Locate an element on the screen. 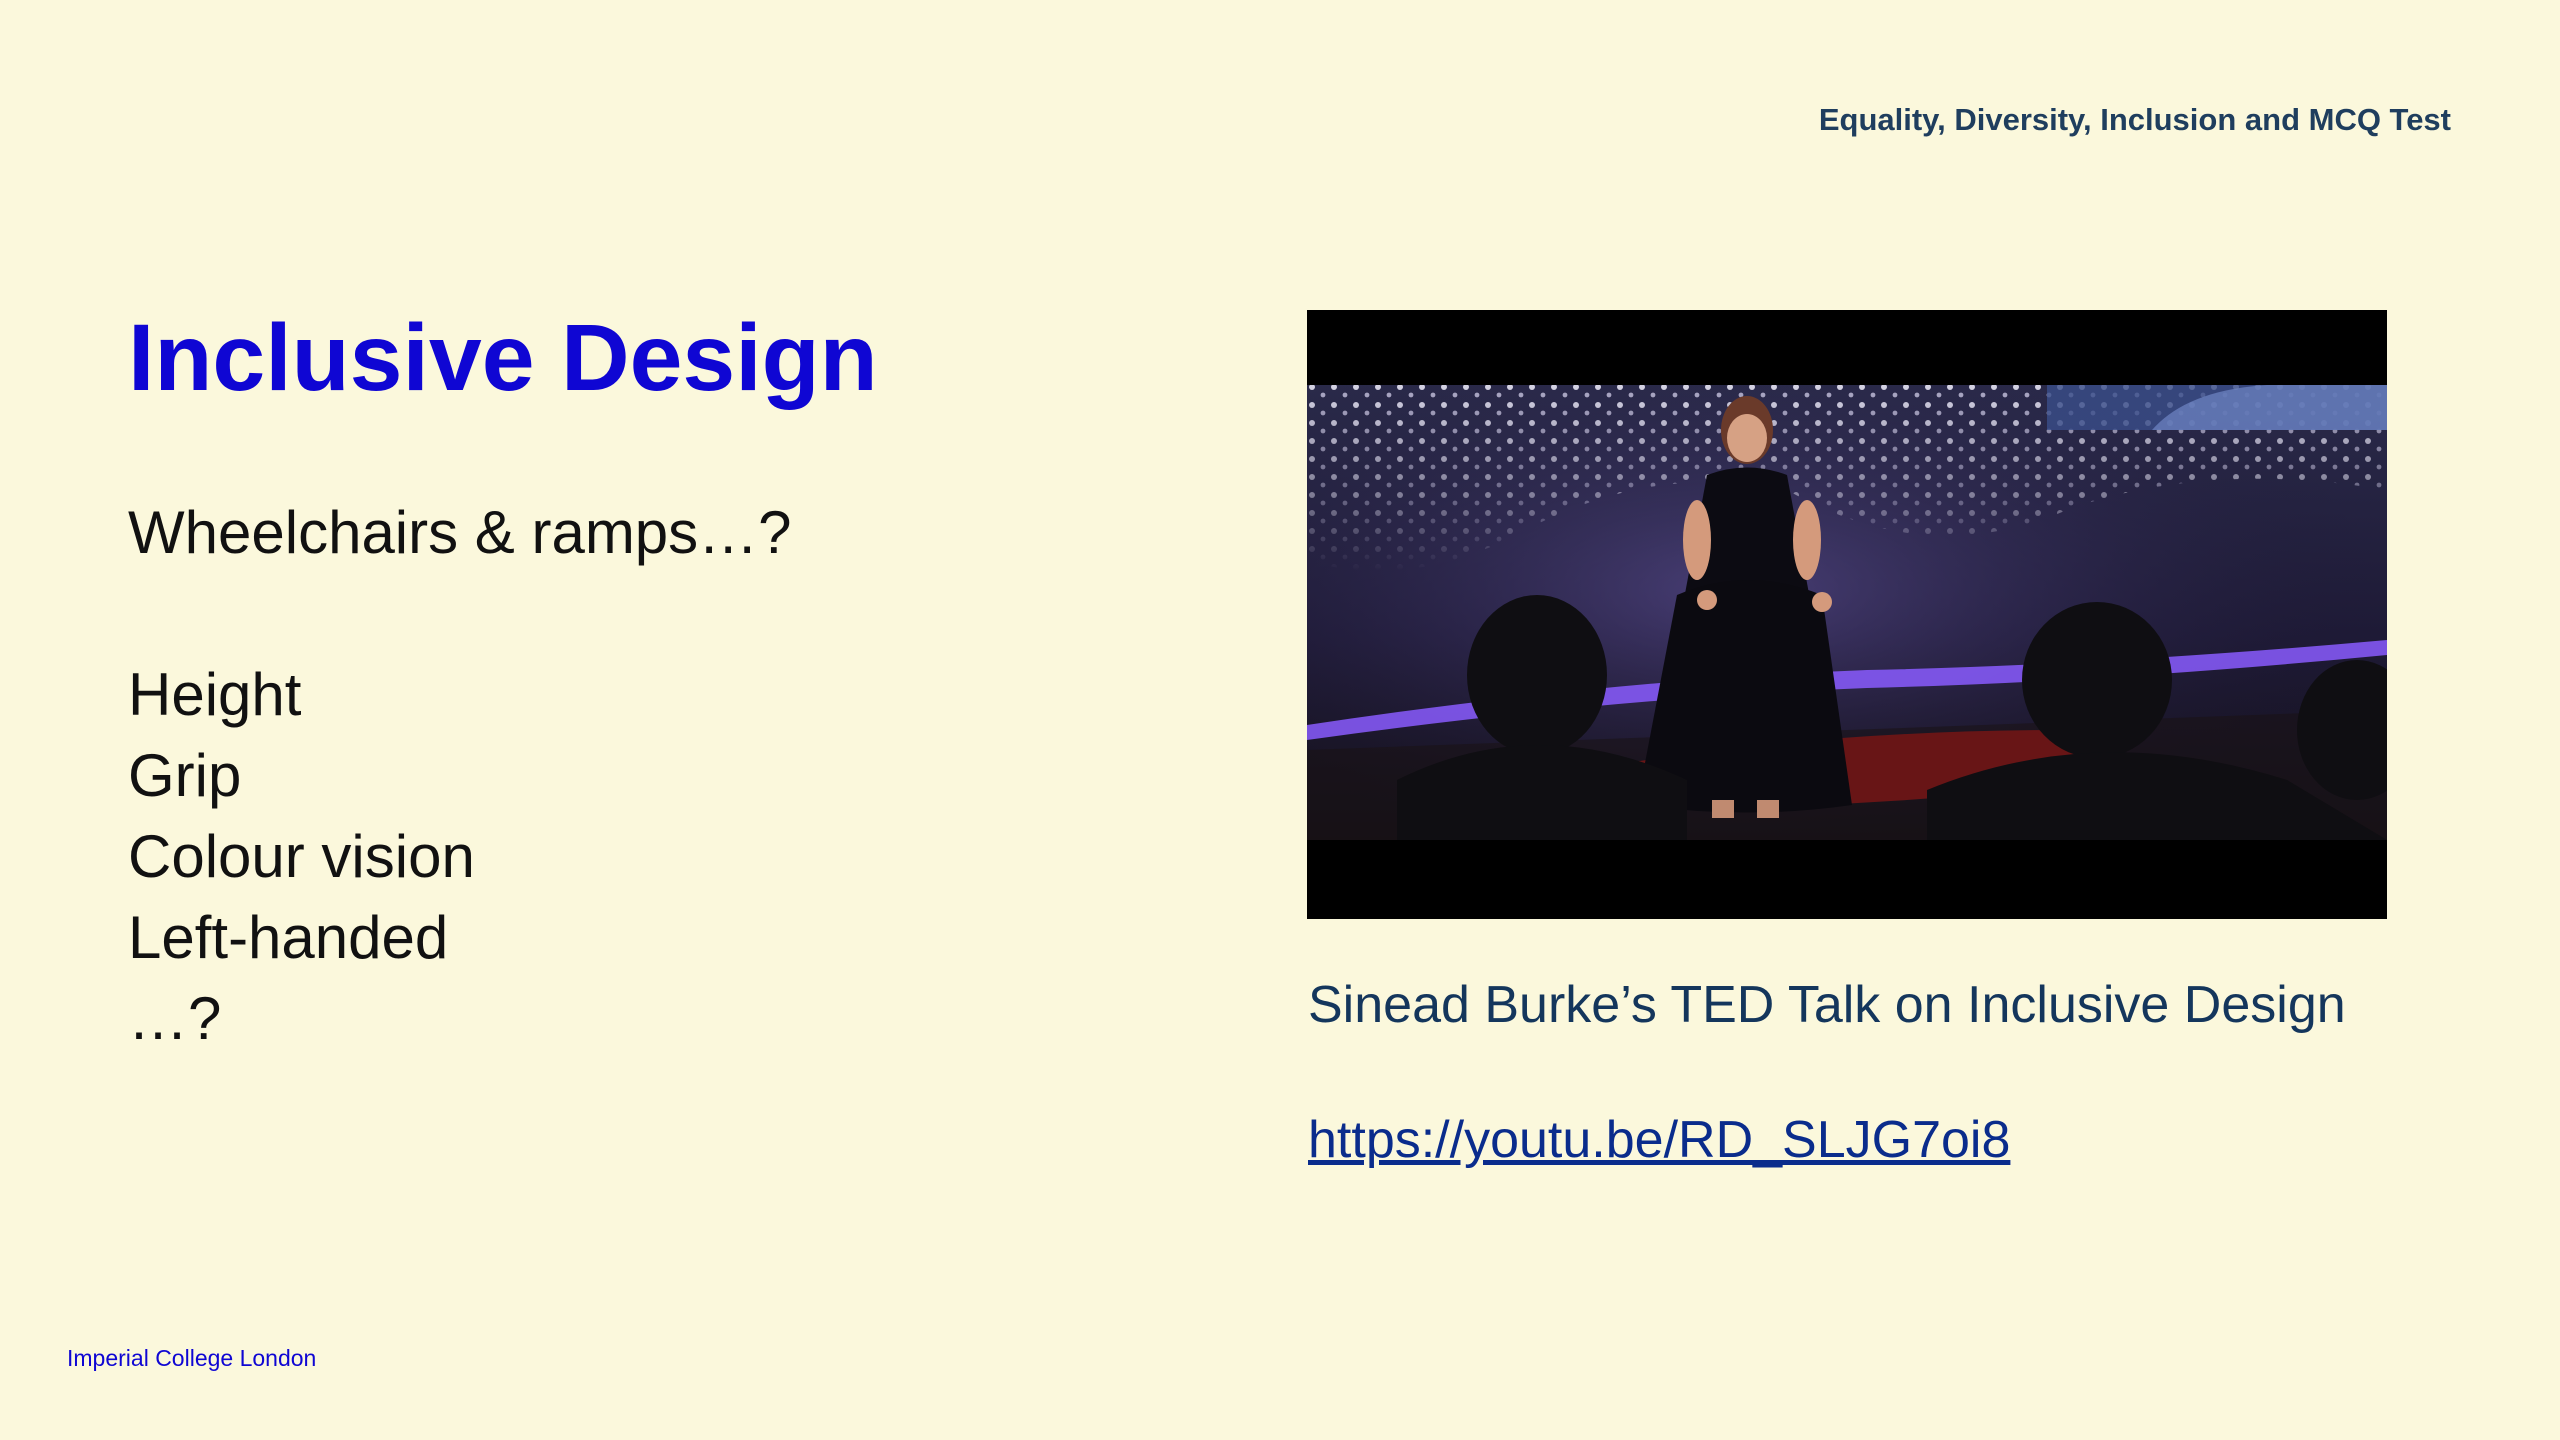  list-item: …? is located at coordinates (175, 1018).